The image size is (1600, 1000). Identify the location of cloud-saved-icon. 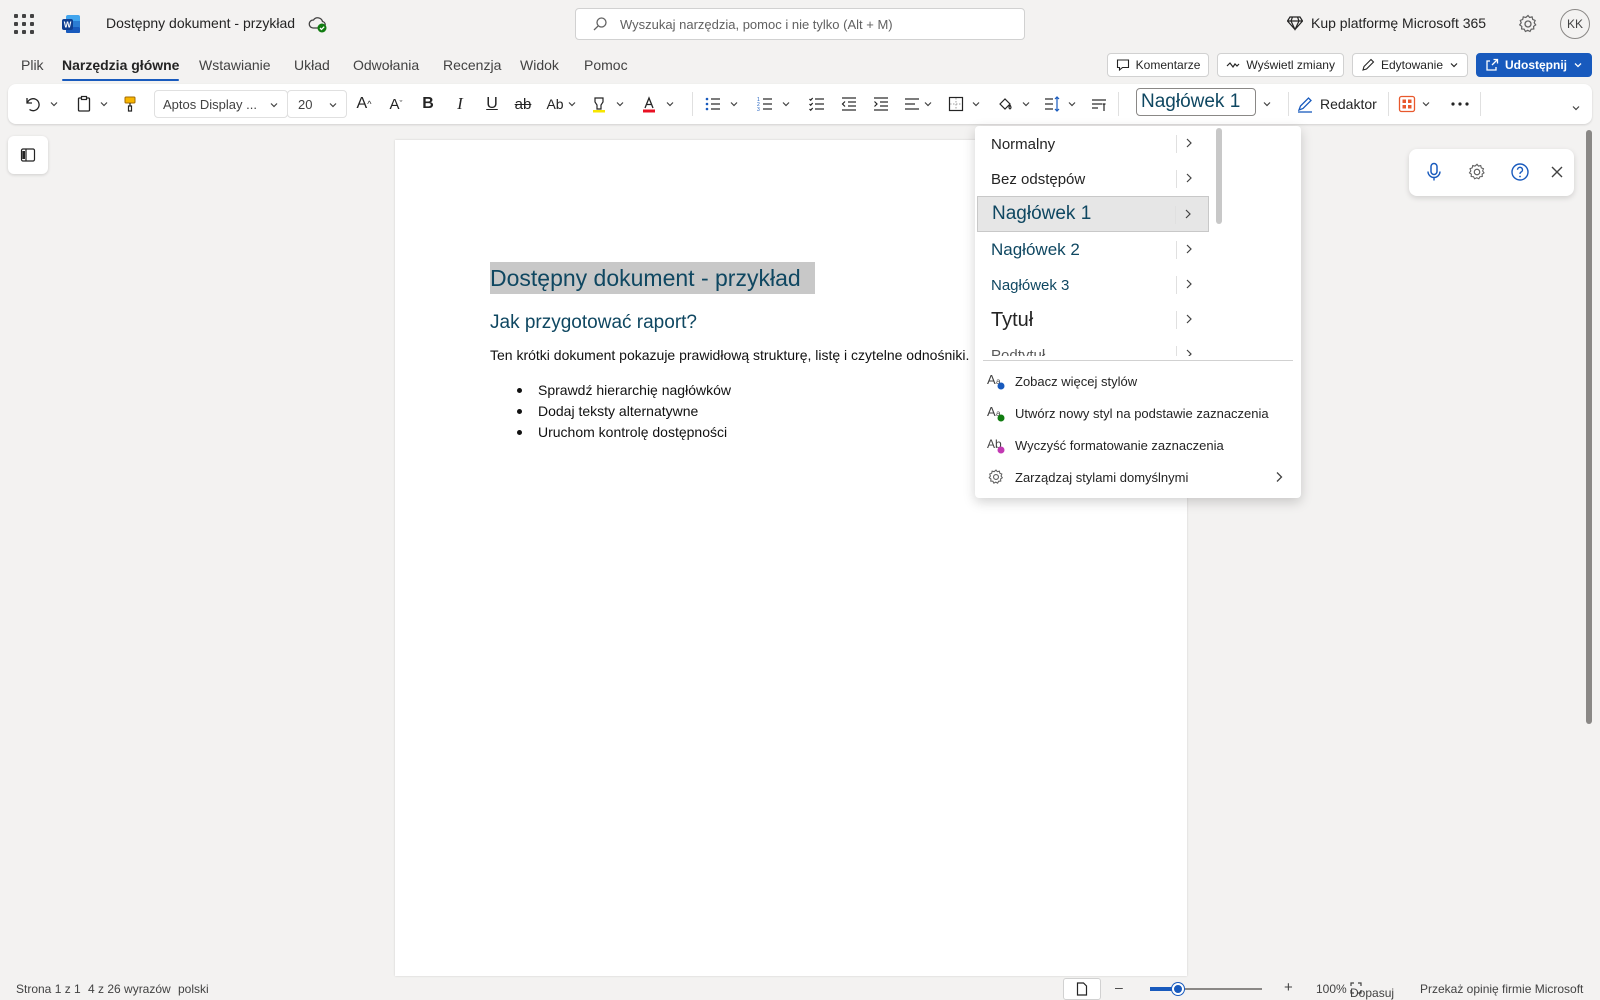
(318, 24).